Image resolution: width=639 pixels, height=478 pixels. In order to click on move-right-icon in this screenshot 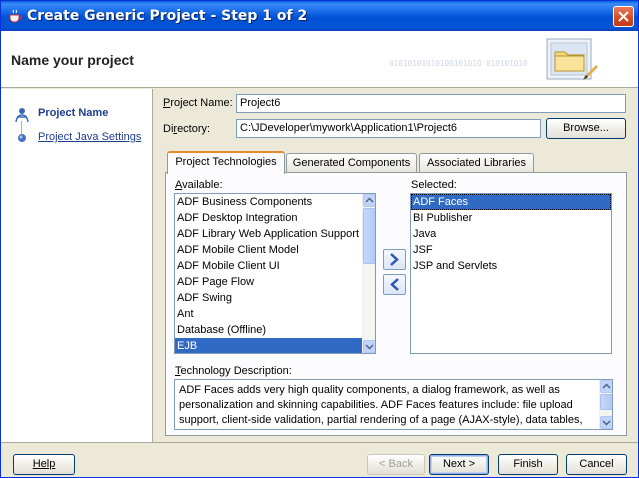, I will do `click(394, 259)`.